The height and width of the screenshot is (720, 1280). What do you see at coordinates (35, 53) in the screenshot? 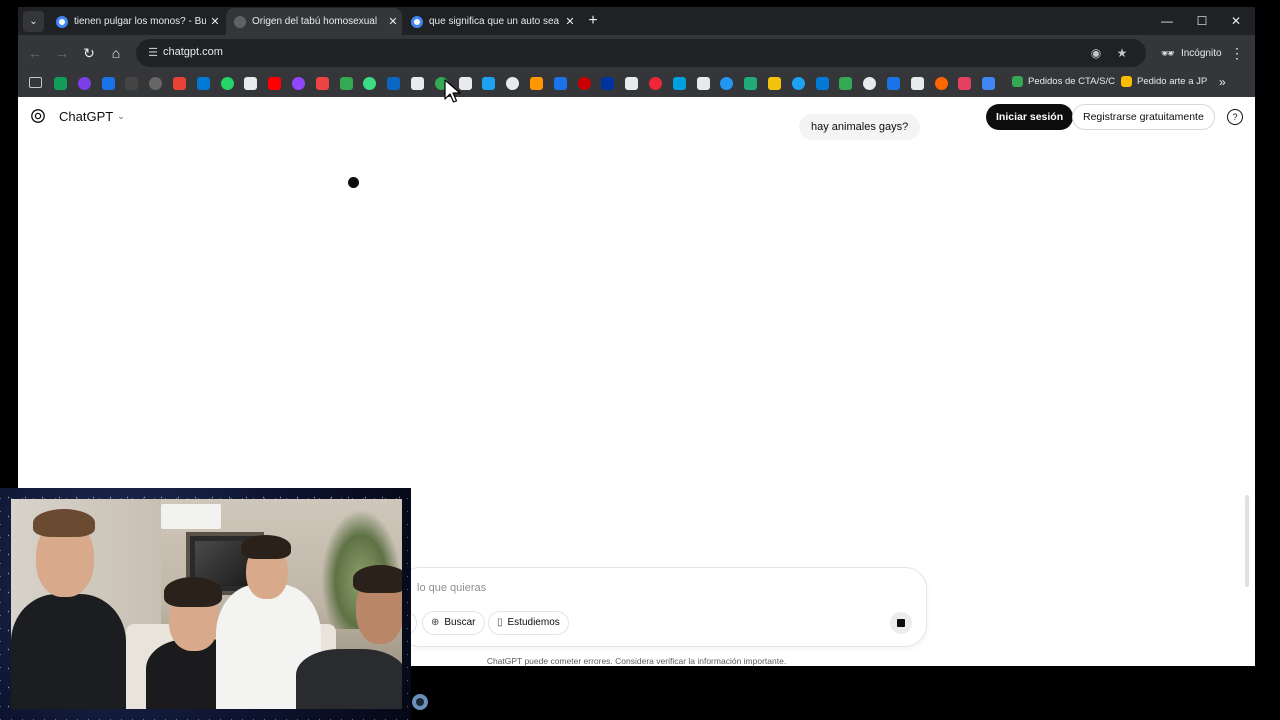
I see `back-arrow-icon: ←` at bounding box center [35, 53].